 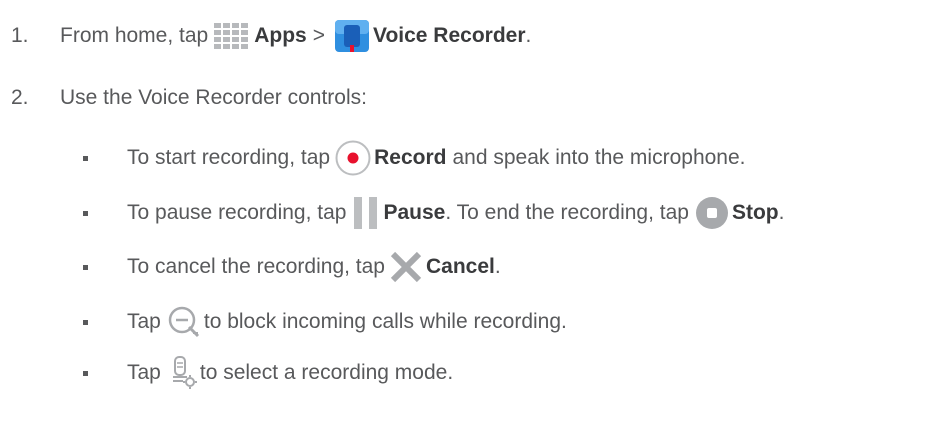 What do you see at coordinates (599, 157) in the screenshot?
I see `bullet-text-end: and speak into the microphone.` at bounding box center [599, 157].